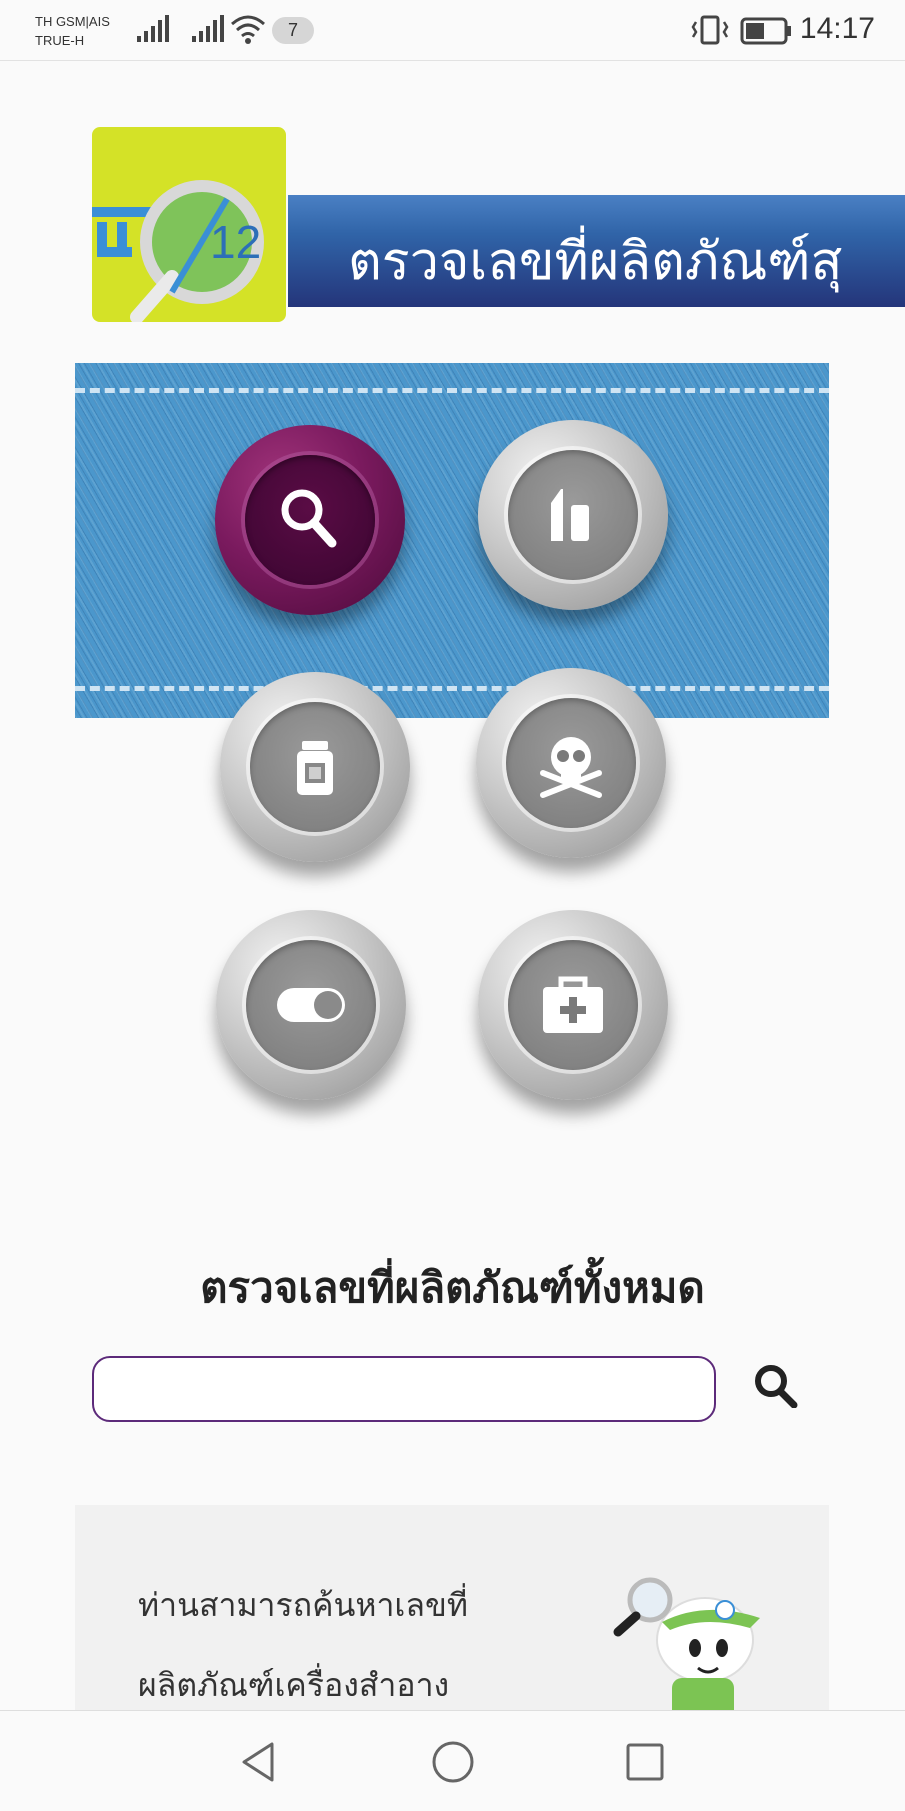 The width and height of the screenshot is (905, 1811). I want to click on title-banner: ตรวจเลขที่ผลิตภัณฑ์สุ, so click(596, 251).